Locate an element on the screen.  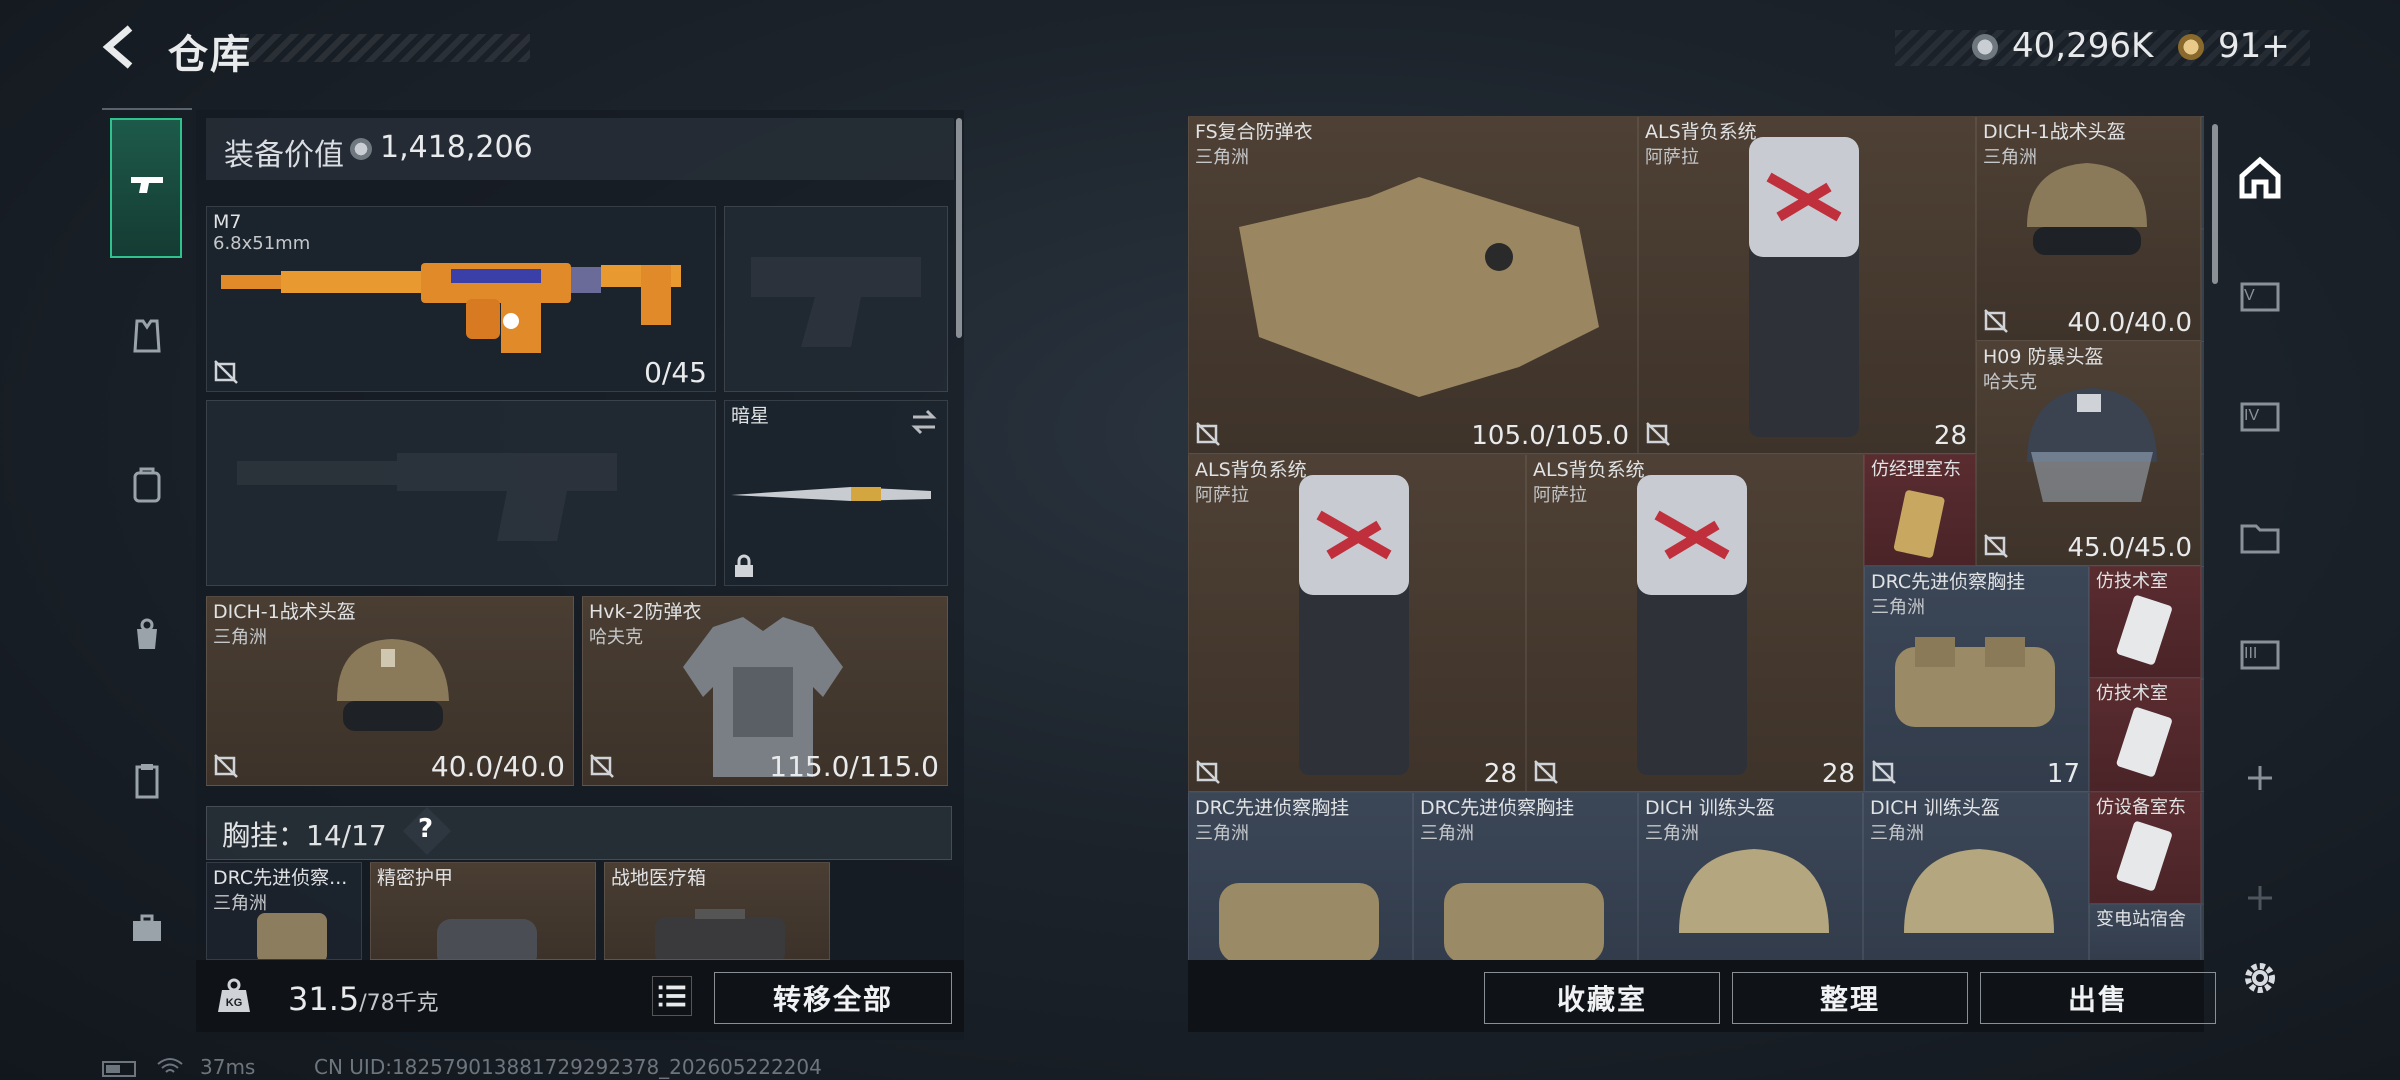
secondary-weapon-slot is located at coordinates (461, 493).